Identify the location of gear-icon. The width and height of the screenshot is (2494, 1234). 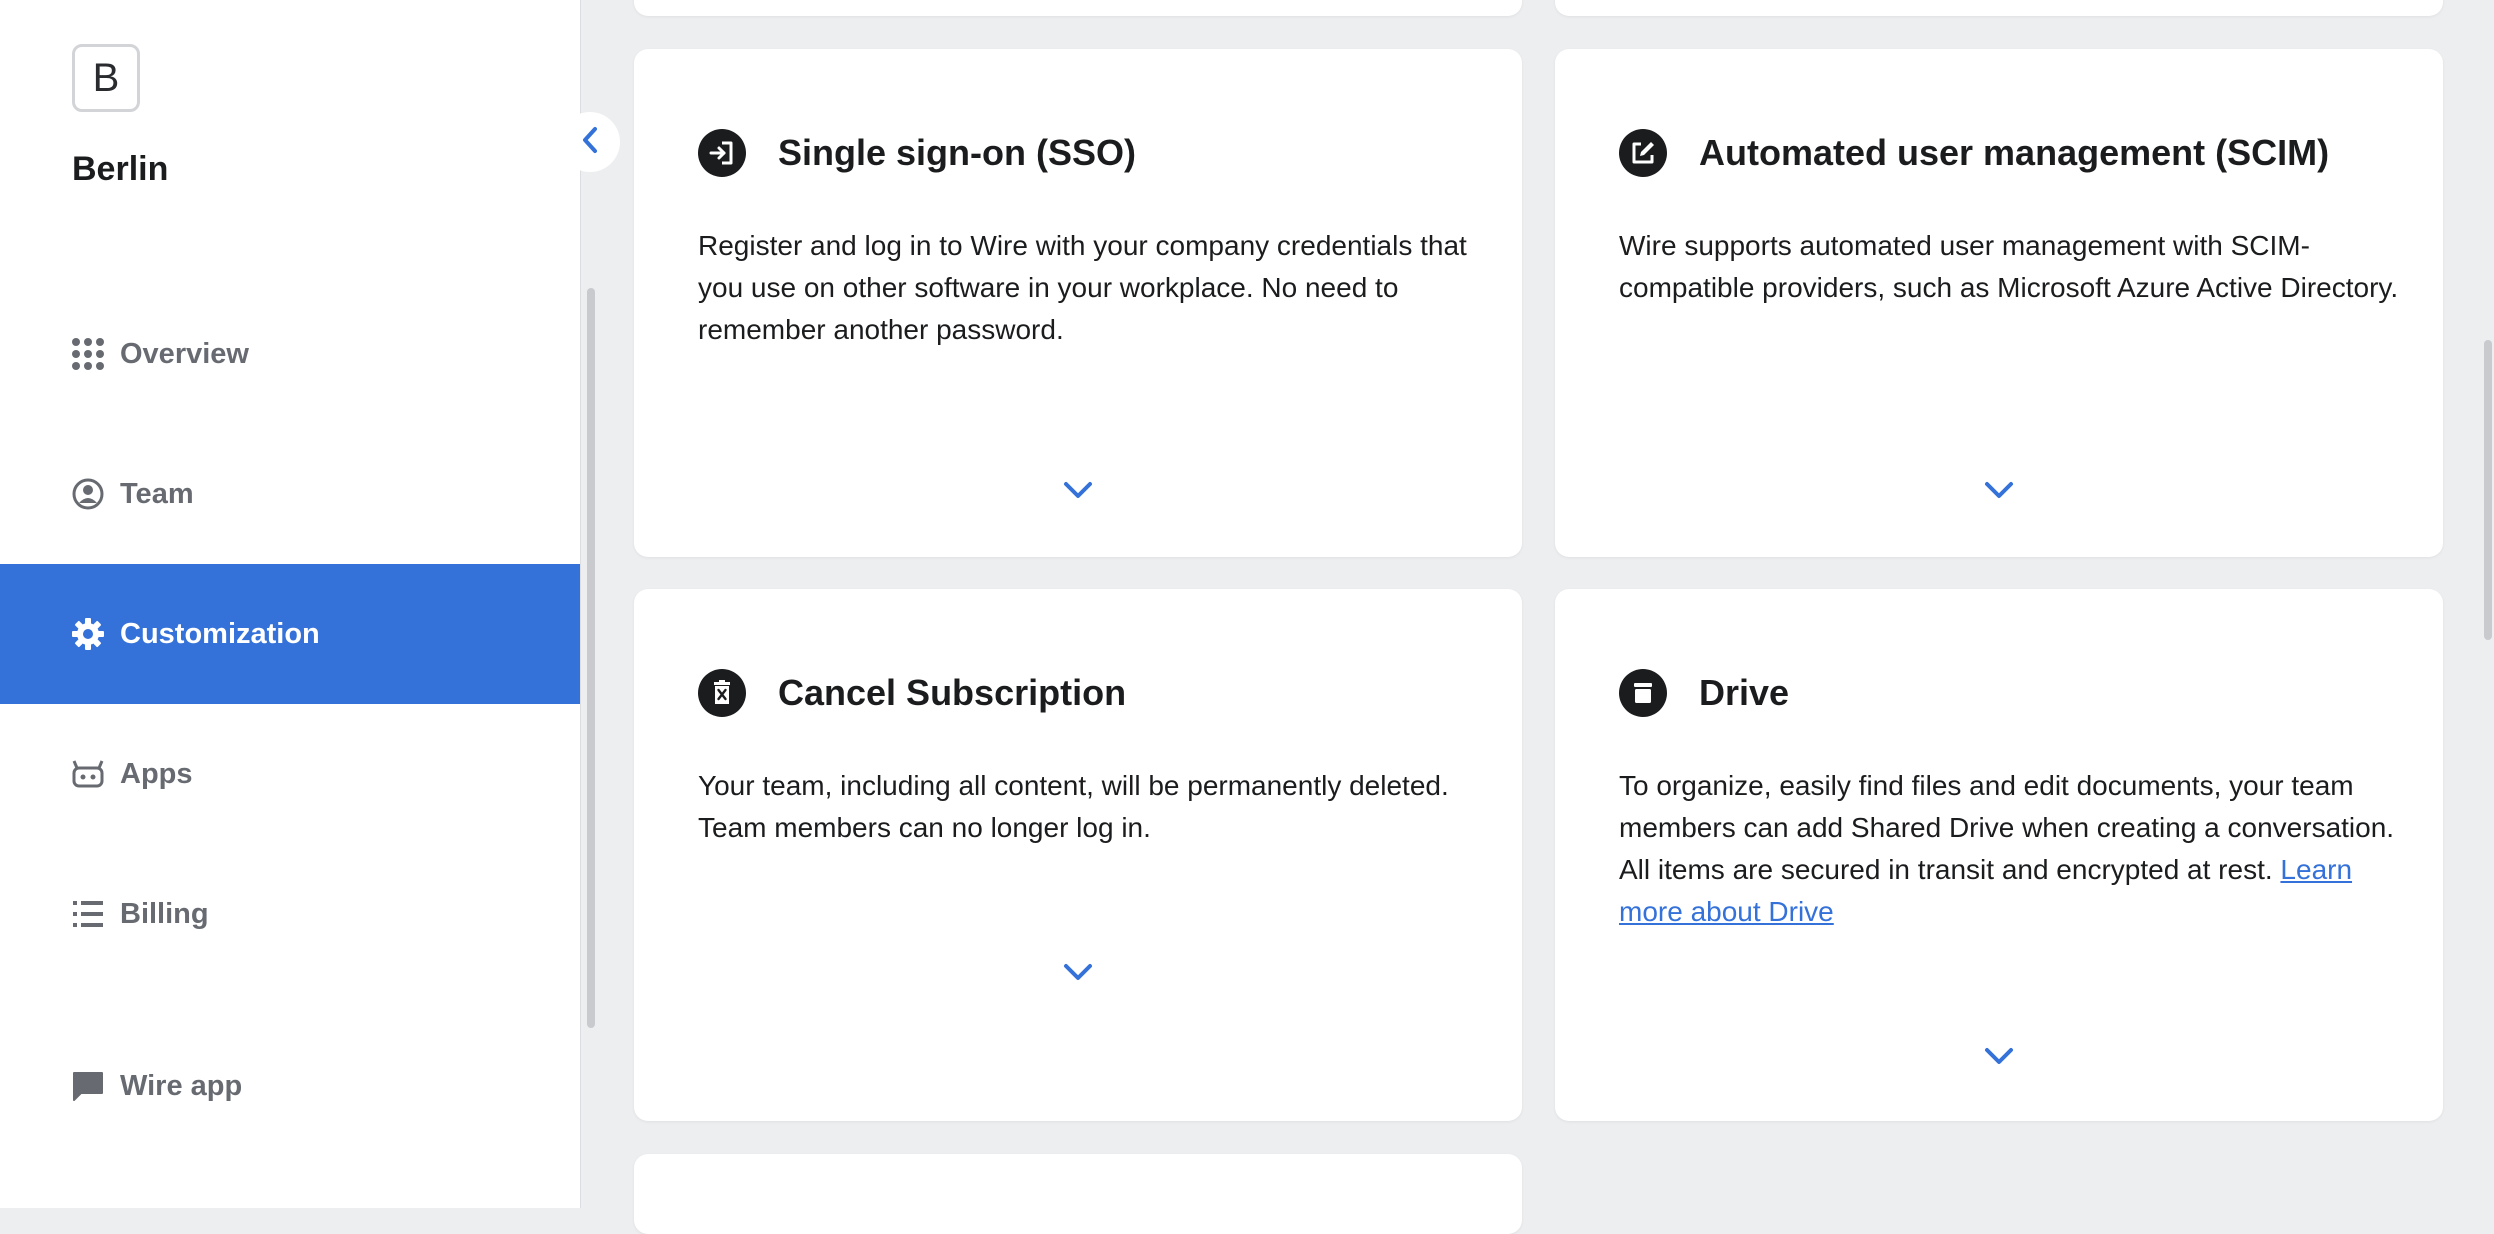
(88, 634).